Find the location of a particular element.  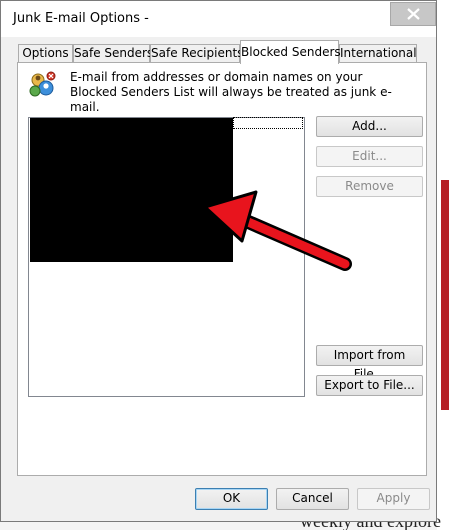

tab-safe-recipients: Safe Recipients is located at coordinates (196, 53).